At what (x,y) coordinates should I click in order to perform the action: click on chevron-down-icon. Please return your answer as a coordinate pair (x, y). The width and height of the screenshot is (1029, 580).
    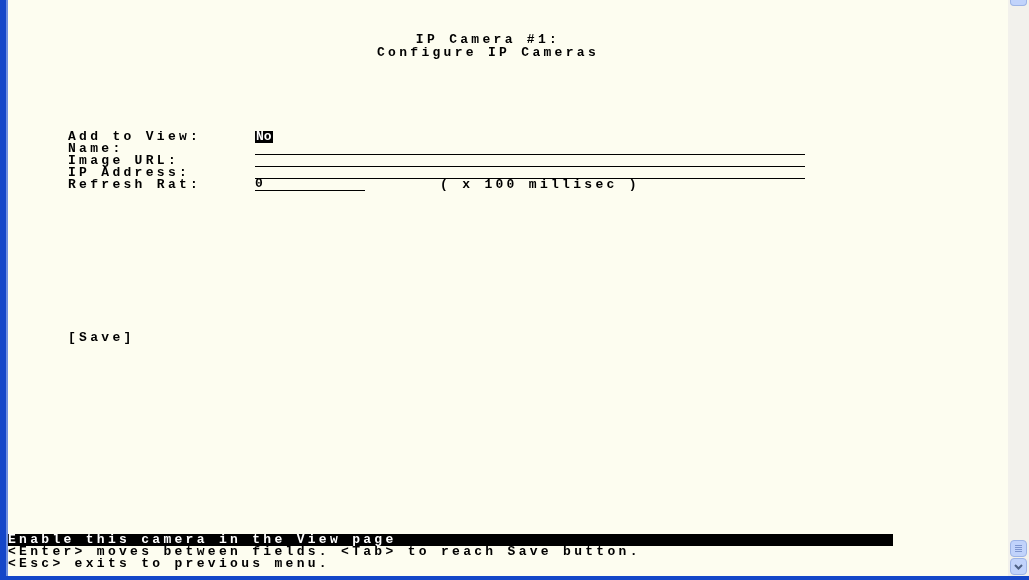
    Looking at the image, I should click on (1018, 566).